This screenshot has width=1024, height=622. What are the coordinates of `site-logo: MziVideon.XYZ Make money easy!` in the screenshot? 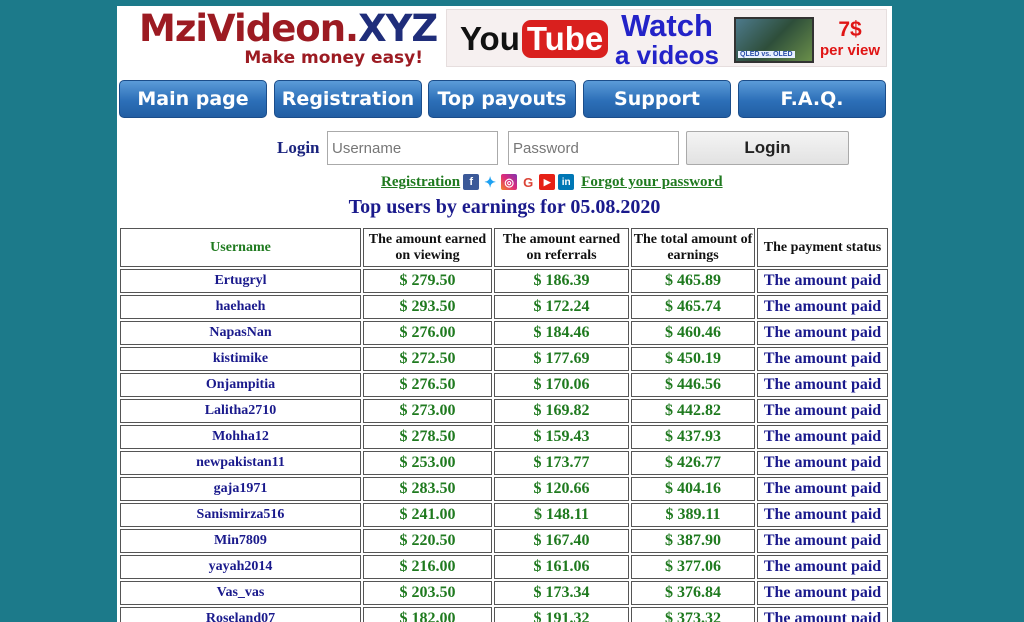 It's located at (287, 39).